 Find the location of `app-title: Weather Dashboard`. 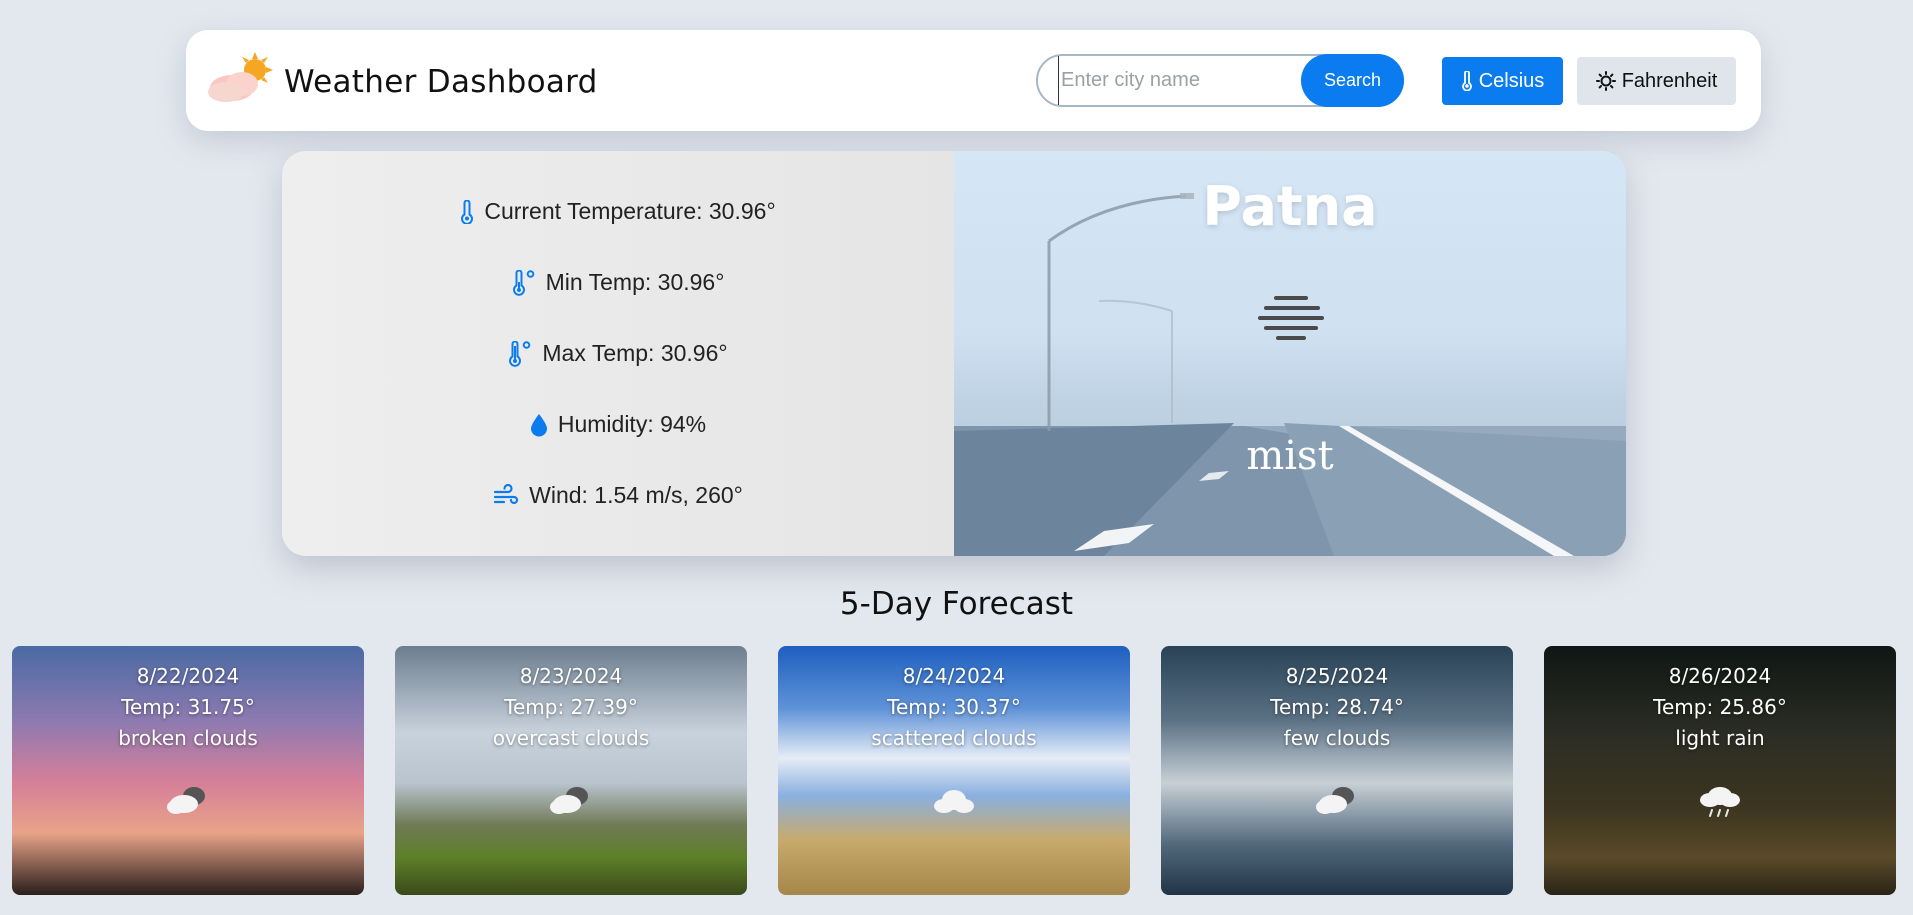

app-title: Weather Dashboard is located at coordinates (441, 82).